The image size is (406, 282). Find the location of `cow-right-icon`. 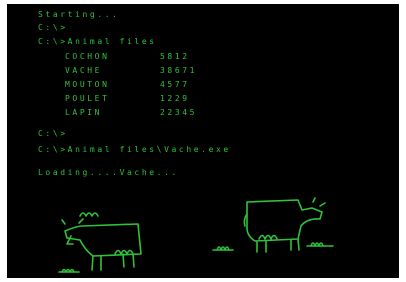

cow-right-icon is located at coordinates (284, 225).